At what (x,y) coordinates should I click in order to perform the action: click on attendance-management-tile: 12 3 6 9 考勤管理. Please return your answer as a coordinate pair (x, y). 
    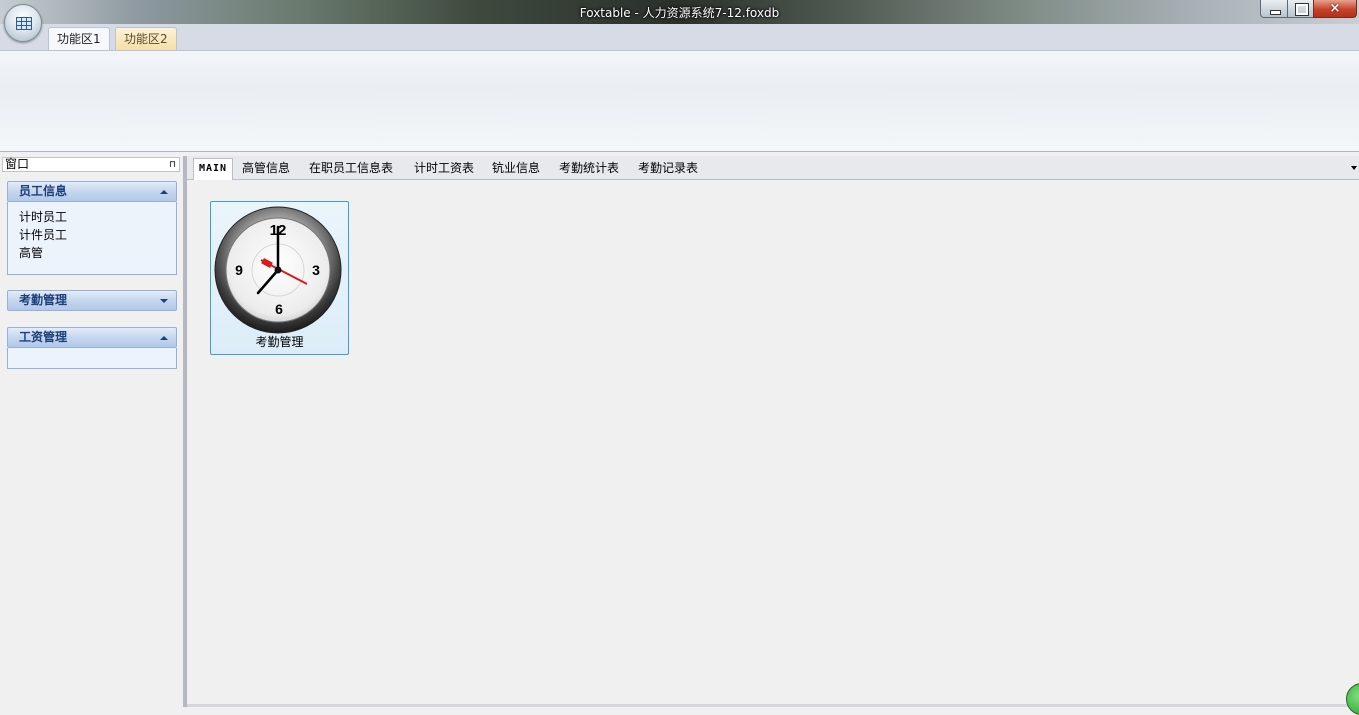
    Looking at the image, I should click on (279, 278).